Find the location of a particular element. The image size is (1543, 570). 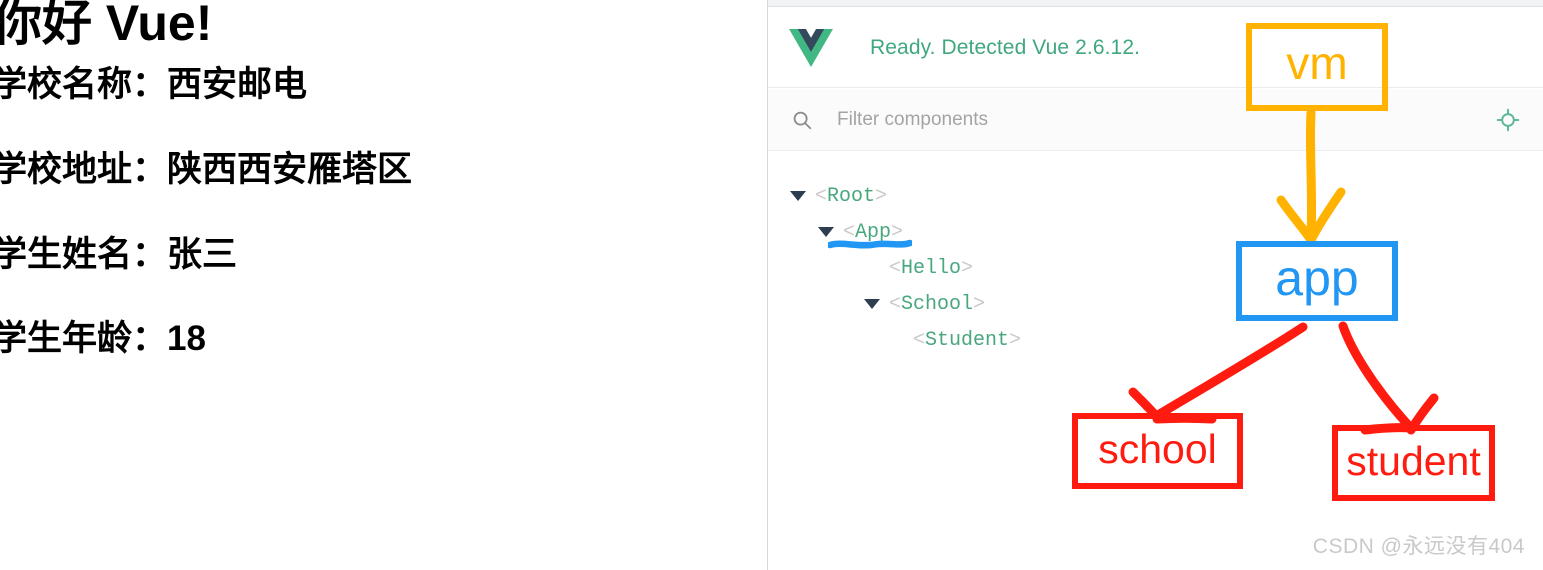

label-student-name: 学生姓名： is located at coordinates (84, 254).